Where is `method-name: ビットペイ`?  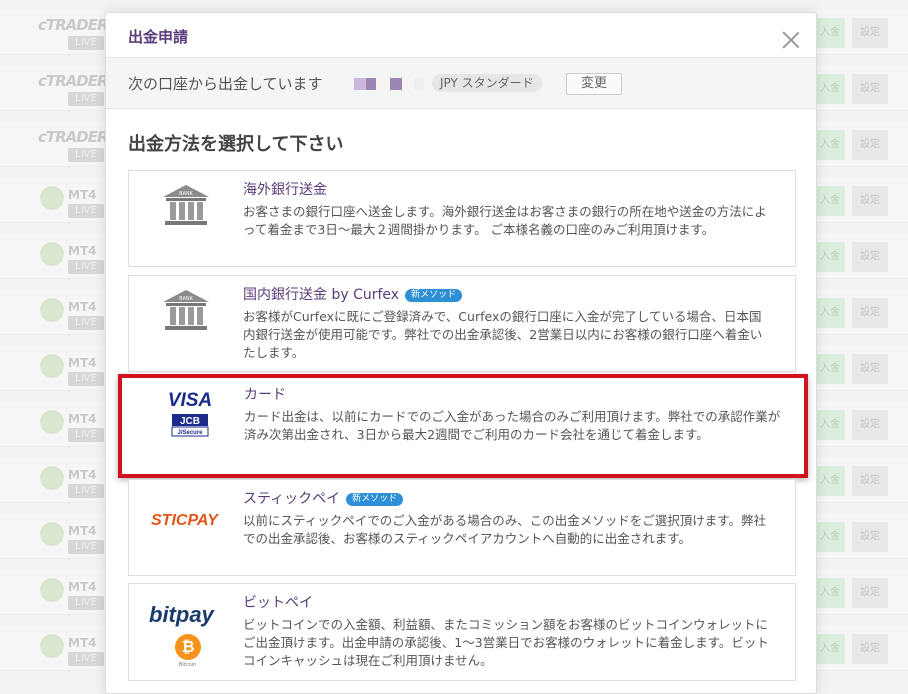
method-name: ビットペイ is located at coordinates (278, 603).